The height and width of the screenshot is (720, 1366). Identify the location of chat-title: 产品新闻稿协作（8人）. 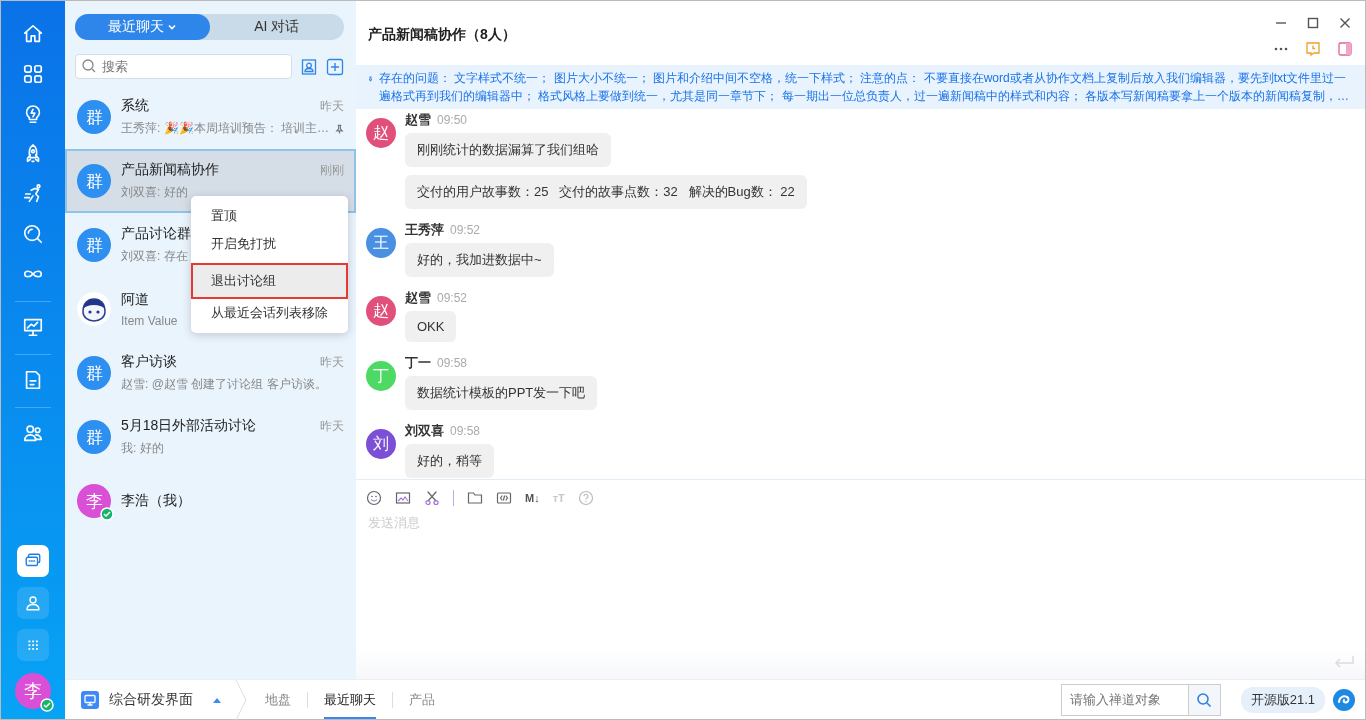
(442, 35).